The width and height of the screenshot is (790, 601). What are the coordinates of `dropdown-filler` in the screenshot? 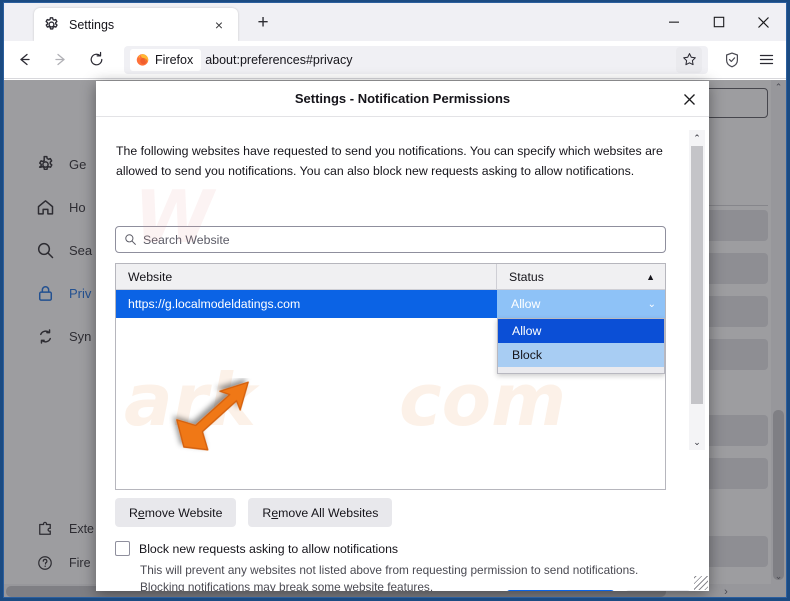 It's located at (581, 370).